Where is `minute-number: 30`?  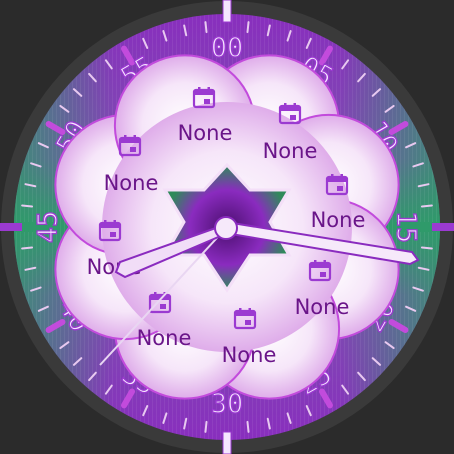 minute-number: 30 is located at coordinates (227, 404).